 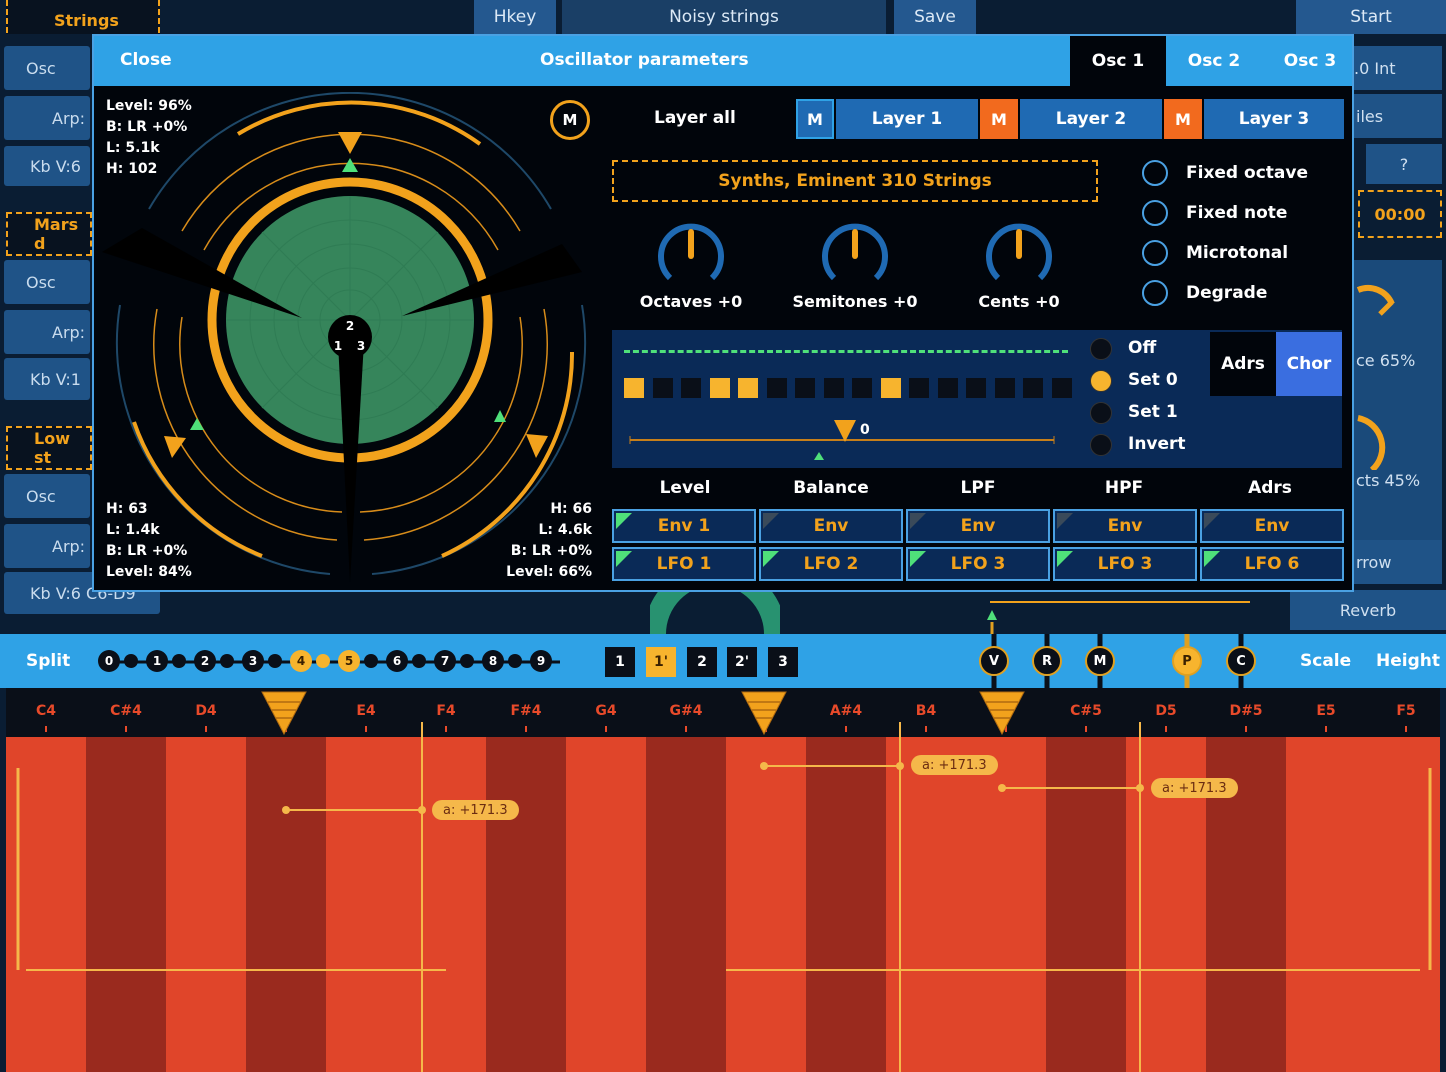 I want to click on int-button: .0 Int, so click(x=1398, y=68).